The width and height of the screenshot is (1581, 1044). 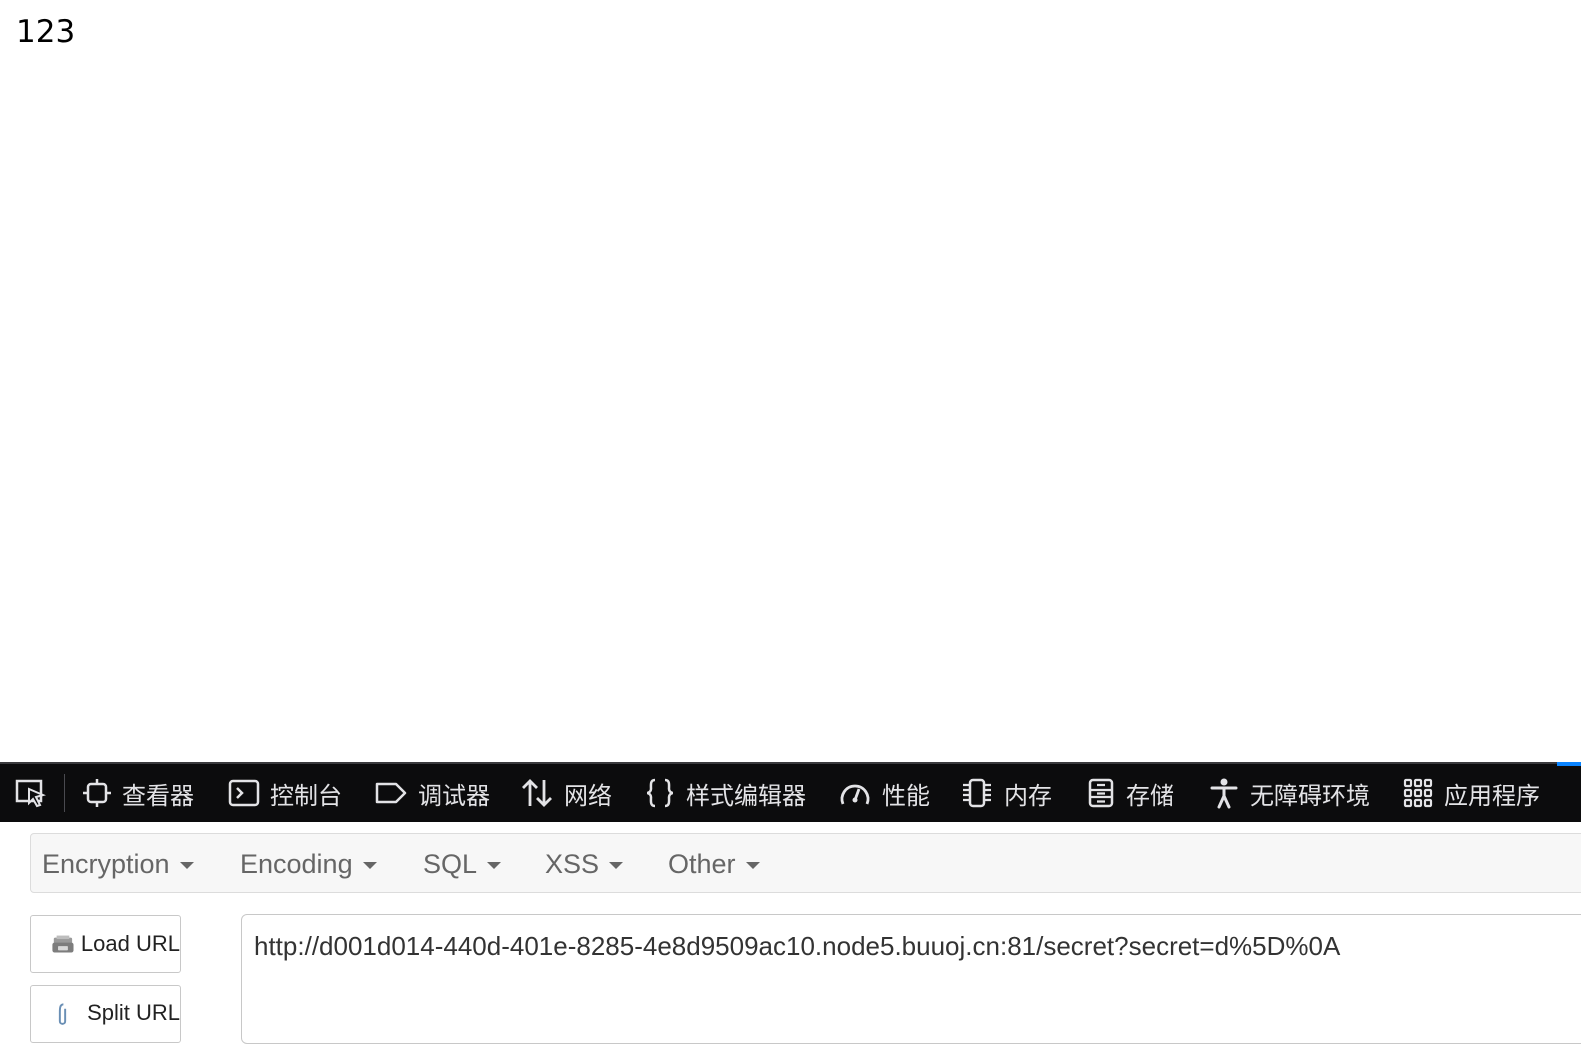 What do you see at coordinates (46, 32) in the screenshot?
I see `page-body-text: 123` at bounding box center [46, 32].